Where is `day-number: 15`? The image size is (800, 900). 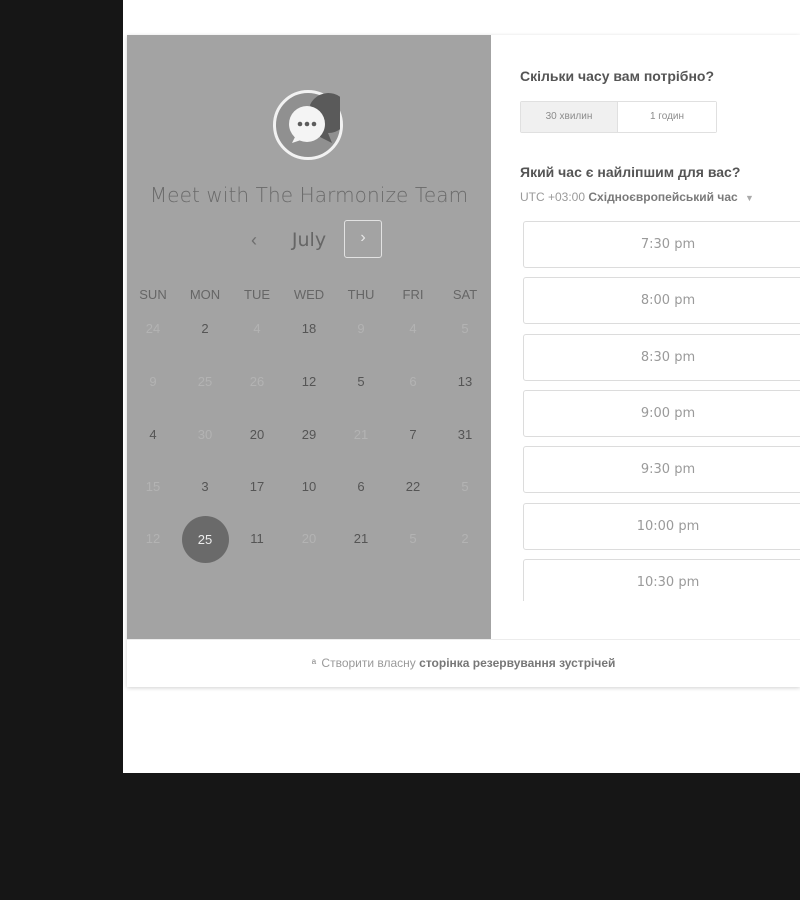 day-number: 15 is located at coordinates (153, 486).